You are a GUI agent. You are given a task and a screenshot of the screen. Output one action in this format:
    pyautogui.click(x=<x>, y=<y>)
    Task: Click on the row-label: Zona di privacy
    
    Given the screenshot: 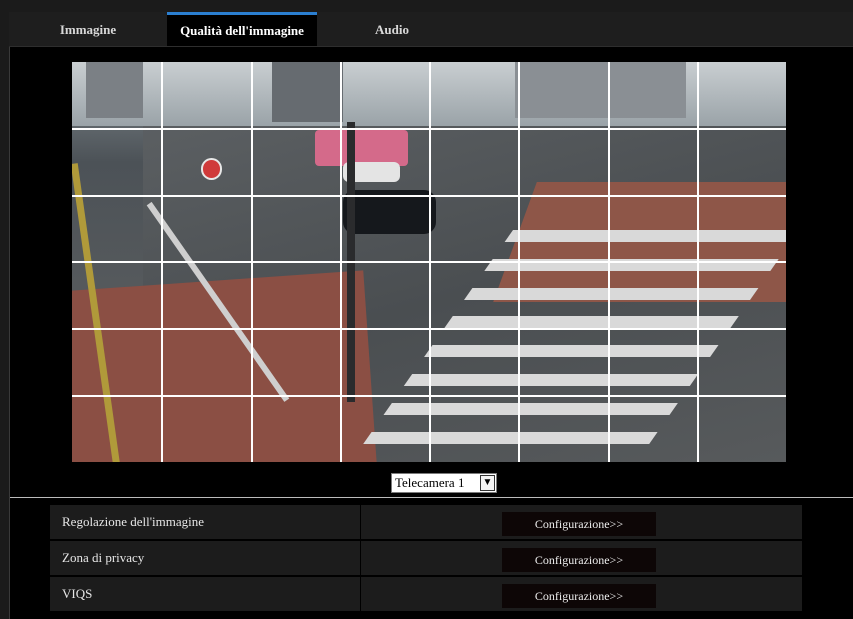 What is the action you would take?
    pyautogui.click(x=103, y=557)
    